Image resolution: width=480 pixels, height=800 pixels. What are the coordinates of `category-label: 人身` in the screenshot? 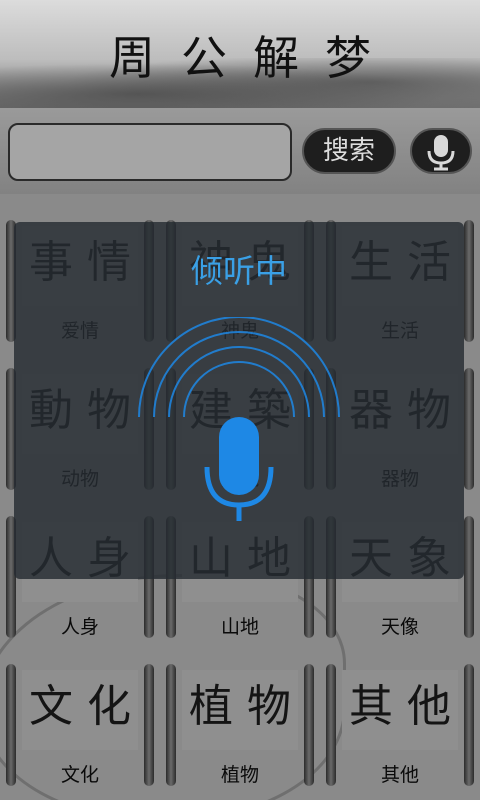 It's located at (79, 627).